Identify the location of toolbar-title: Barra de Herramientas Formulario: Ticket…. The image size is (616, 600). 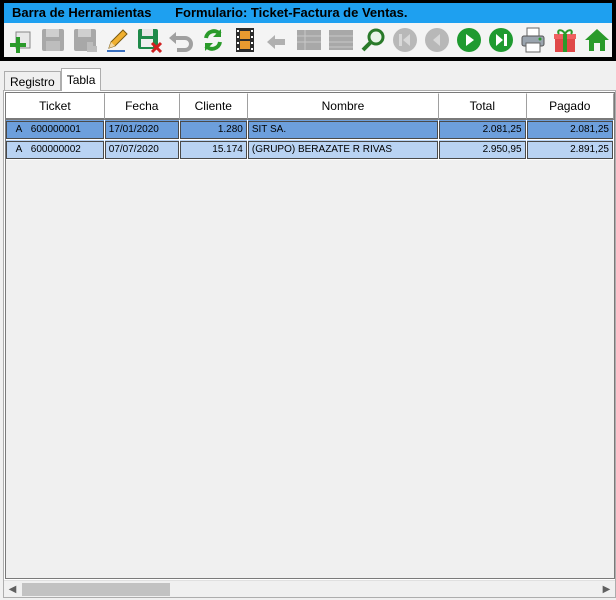
(308, 13).